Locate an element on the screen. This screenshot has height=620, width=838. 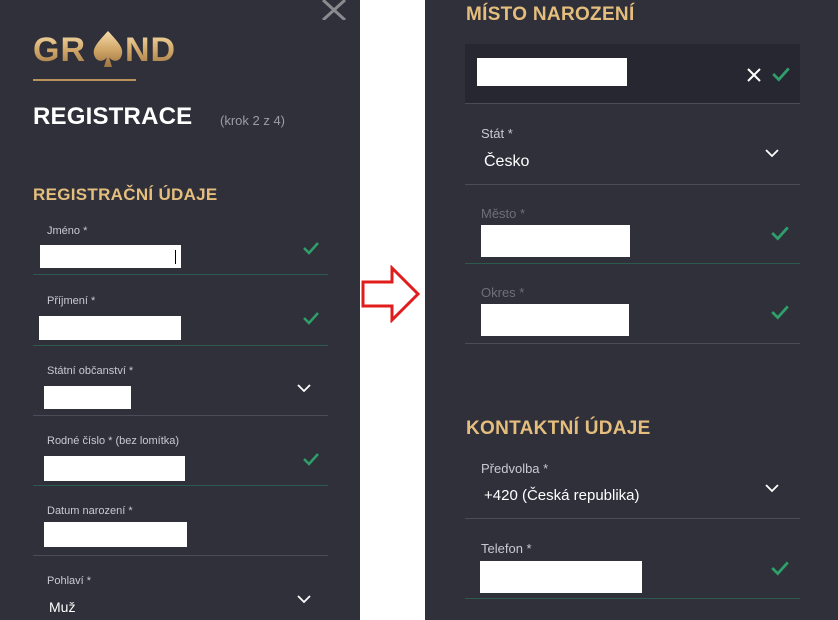
gender-value: Muž is located at coordinates (62, 607).